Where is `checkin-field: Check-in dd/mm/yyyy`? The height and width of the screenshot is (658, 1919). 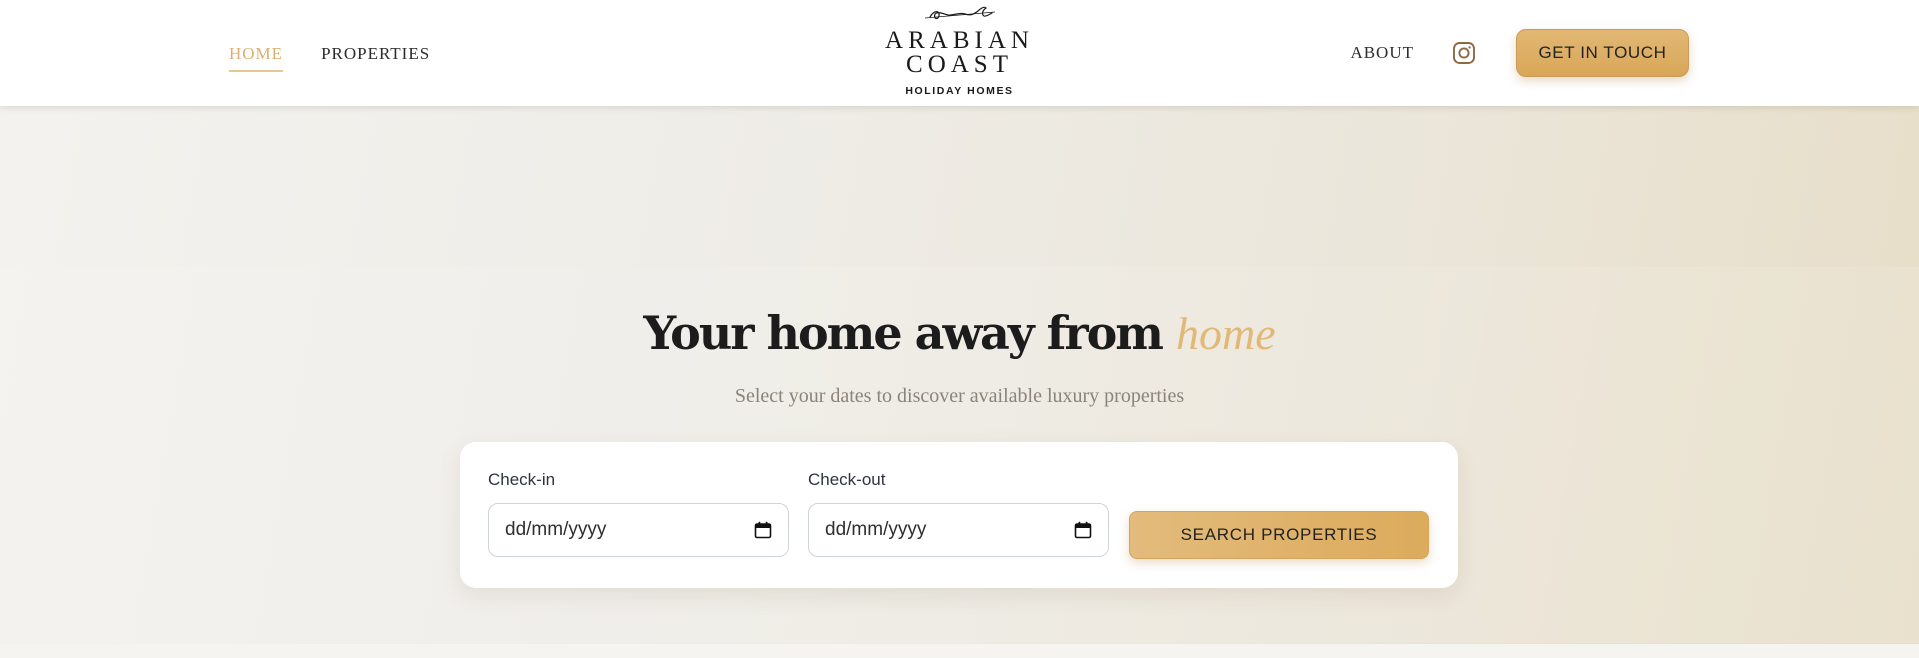 checkin-field: Check-in dd/mm/yyyy is located at coordinates (638, 513).